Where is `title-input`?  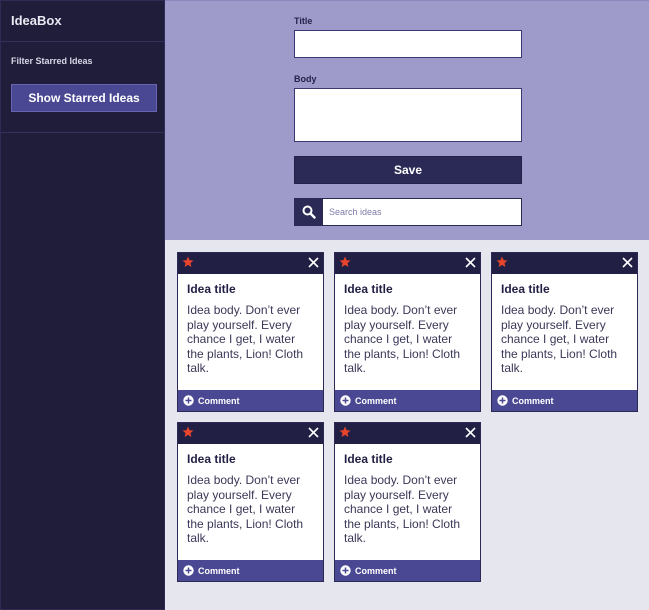 title-input is located at coordinates (408, 44).